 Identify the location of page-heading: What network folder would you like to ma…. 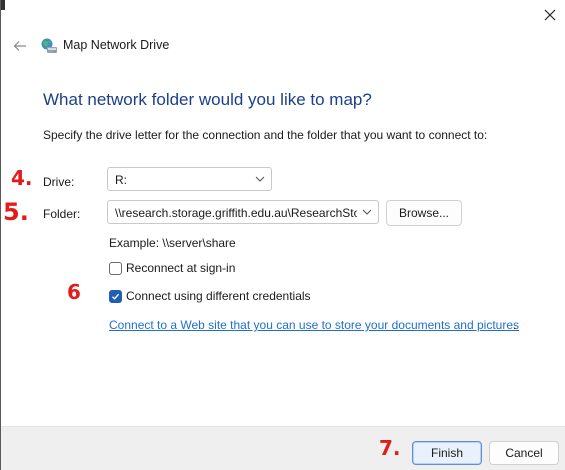
(207, 99).